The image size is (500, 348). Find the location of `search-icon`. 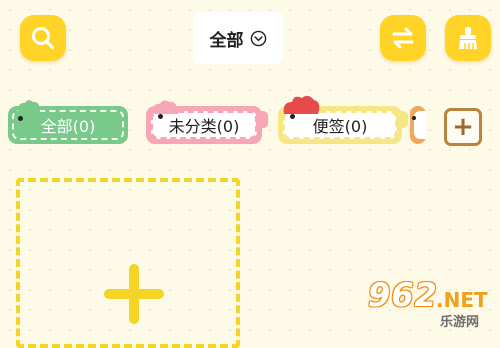

search-icon is located at coordinates (43, 38).